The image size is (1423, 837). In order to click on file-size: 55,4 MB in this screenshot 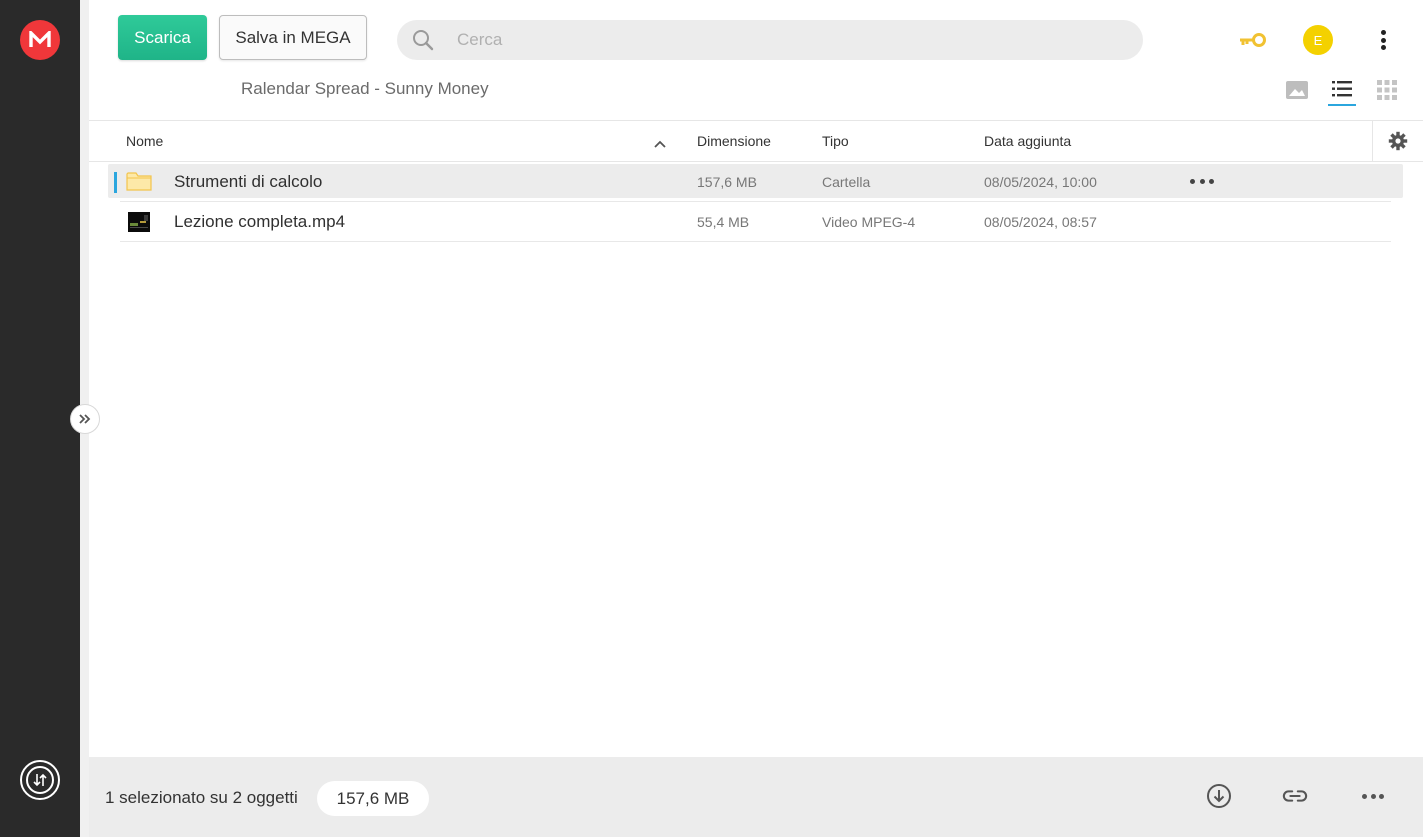, I will do `click(723, 222)`.